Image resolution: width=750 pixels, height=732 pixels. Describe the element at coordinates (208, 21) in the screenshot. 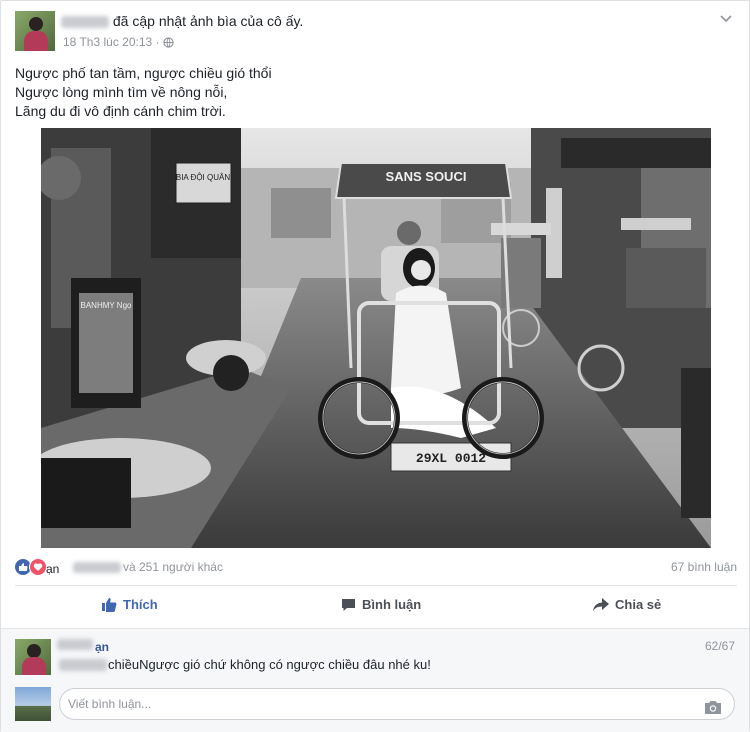

I see `post-action-text: đã cập nhật ảnh bìa của cô ấy.` at that location.